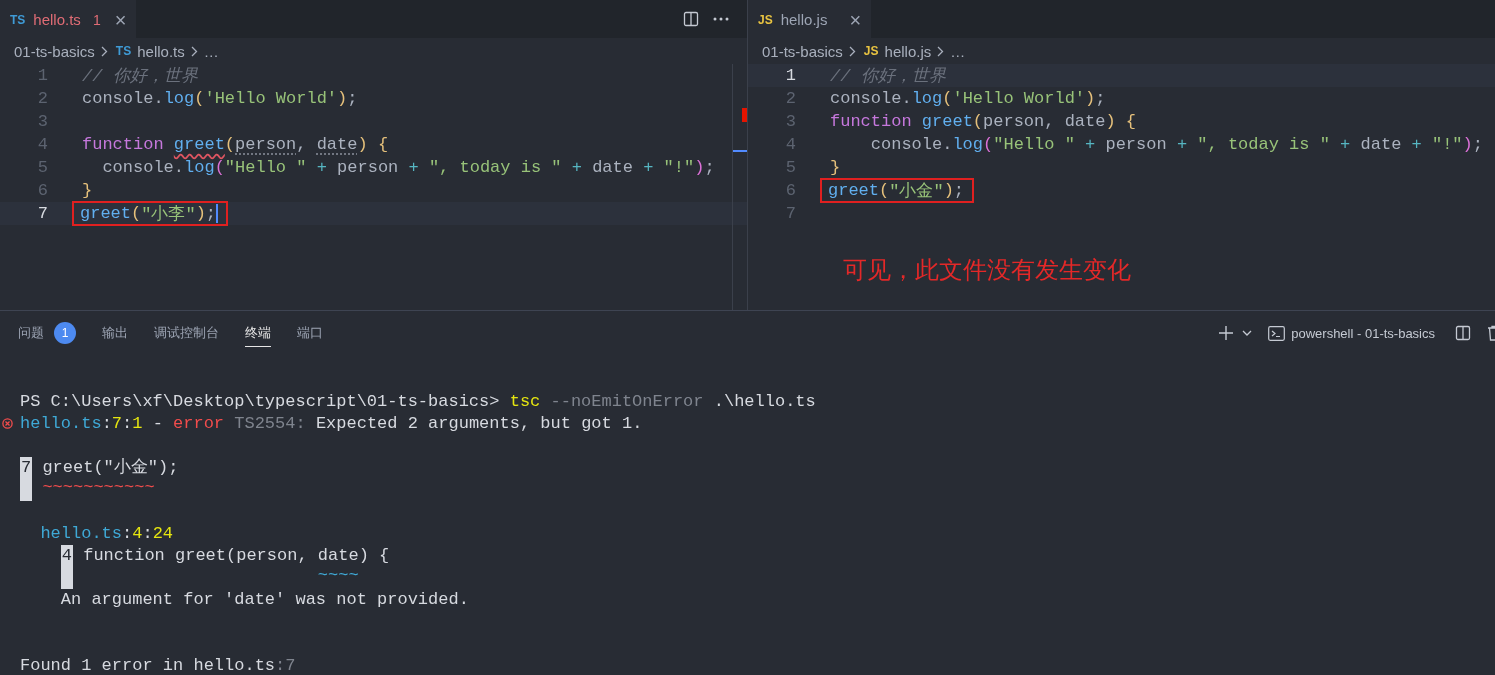 The width and height of the screenshot is (1495, 675). I want to click on terminal-line: An argument for 'date' was not provided., so click(265, 600).